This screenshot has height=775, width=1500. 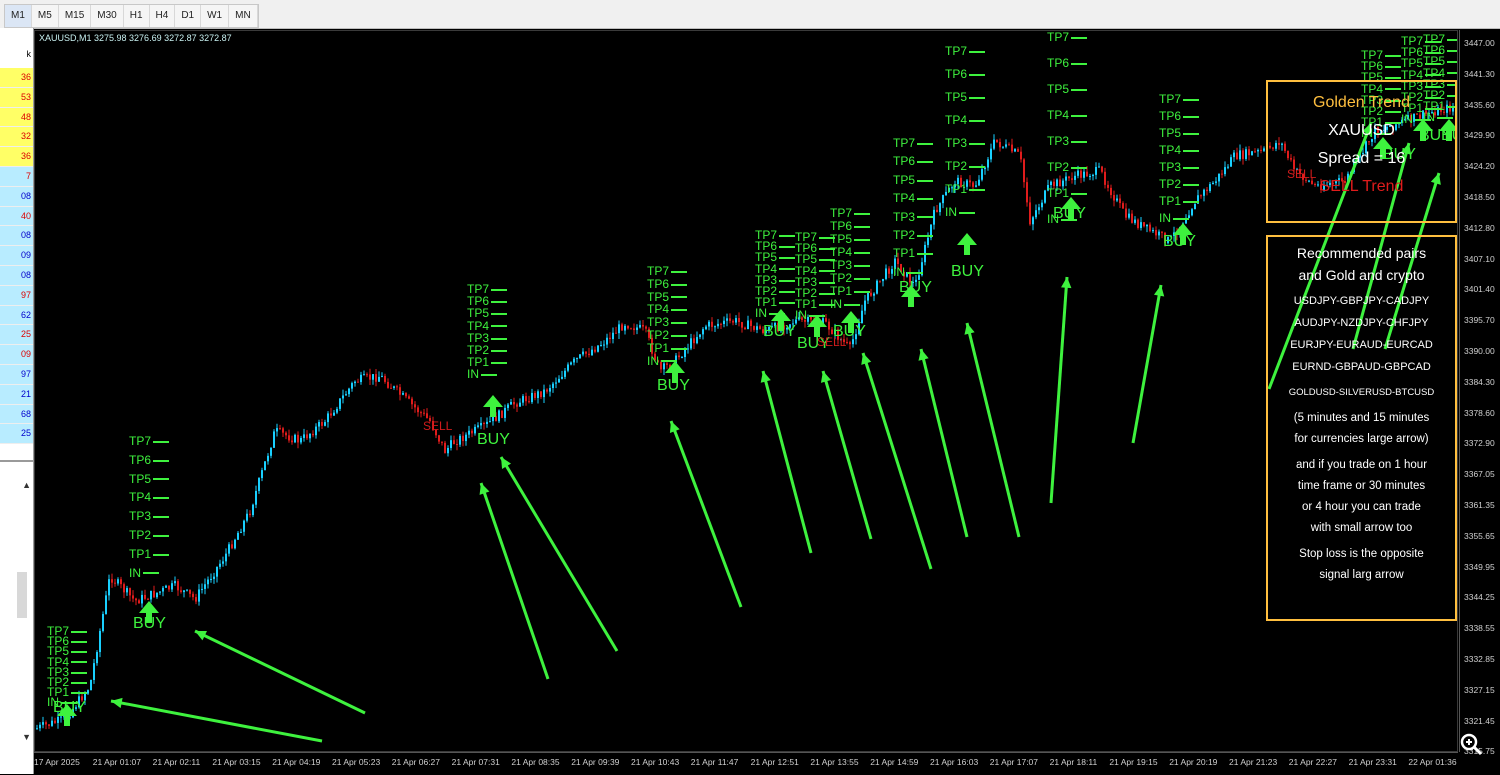 What do you see at coordinates (26, 485) in the screenshot?
I see `navigator-up-arrow-icon: ▲` at bounding box center [26, 485].